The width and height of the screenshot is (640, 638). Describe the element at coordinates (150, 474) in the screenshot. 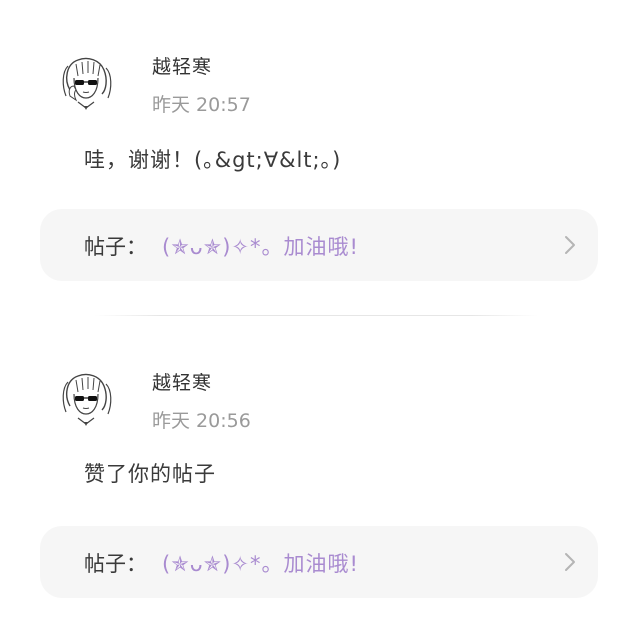

I see `like-text: 赞了你的帖子` at that location.